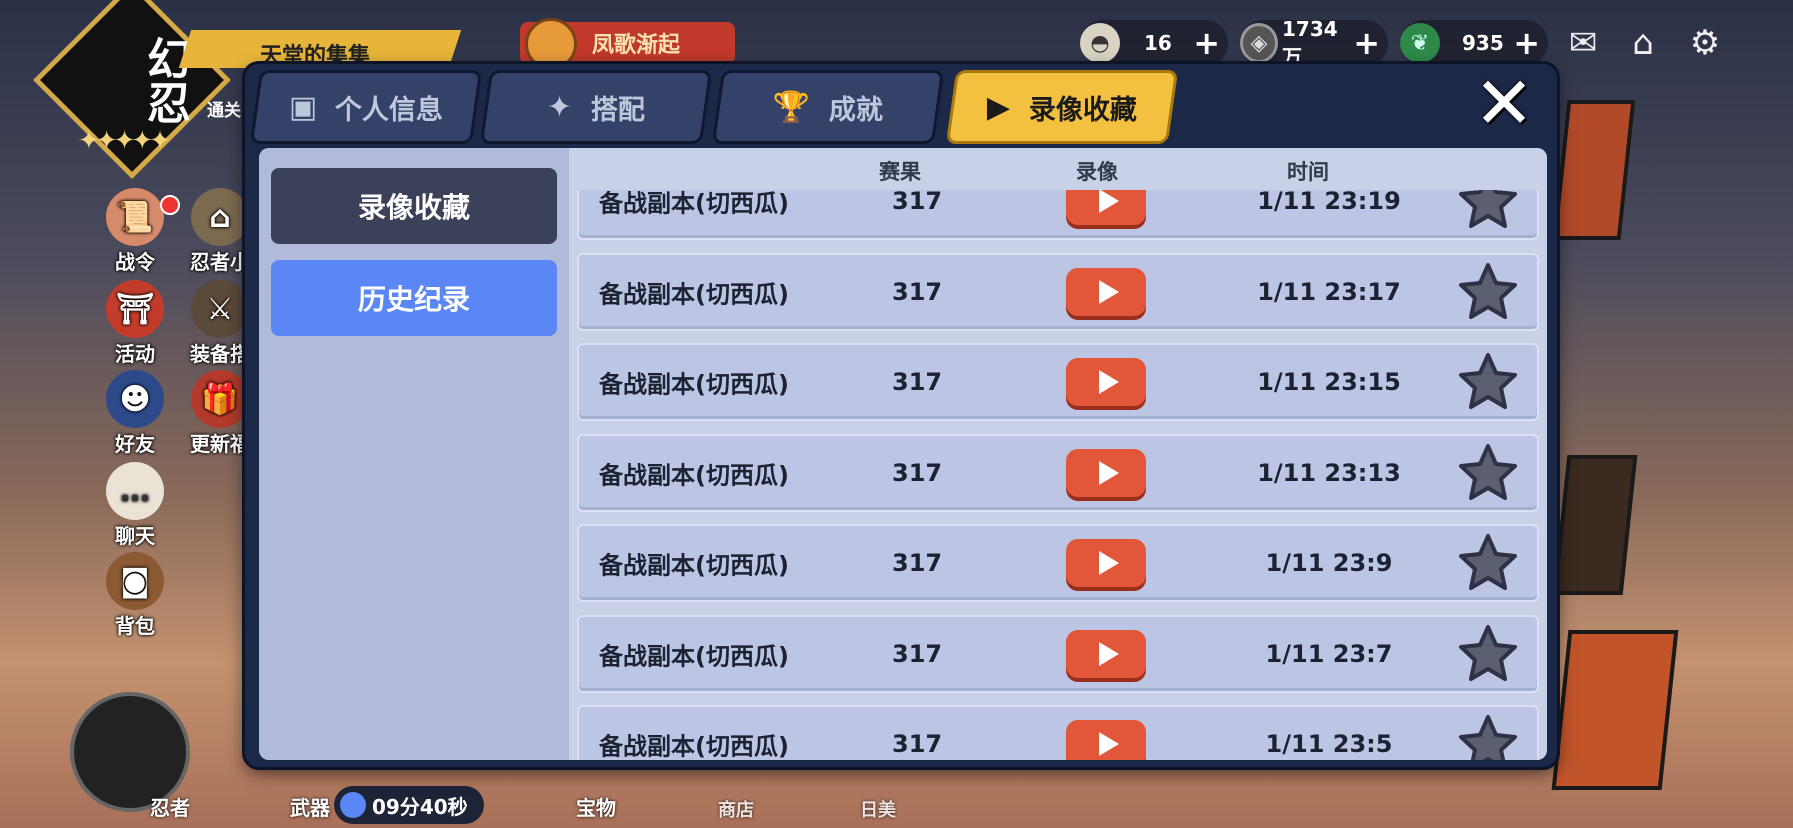 The height and width of the screenshot is (828, 1793). Describe the element at coordinates (1154, 43) in the screenshot. I see `resource-rice: ◓ 16 +` at that location.